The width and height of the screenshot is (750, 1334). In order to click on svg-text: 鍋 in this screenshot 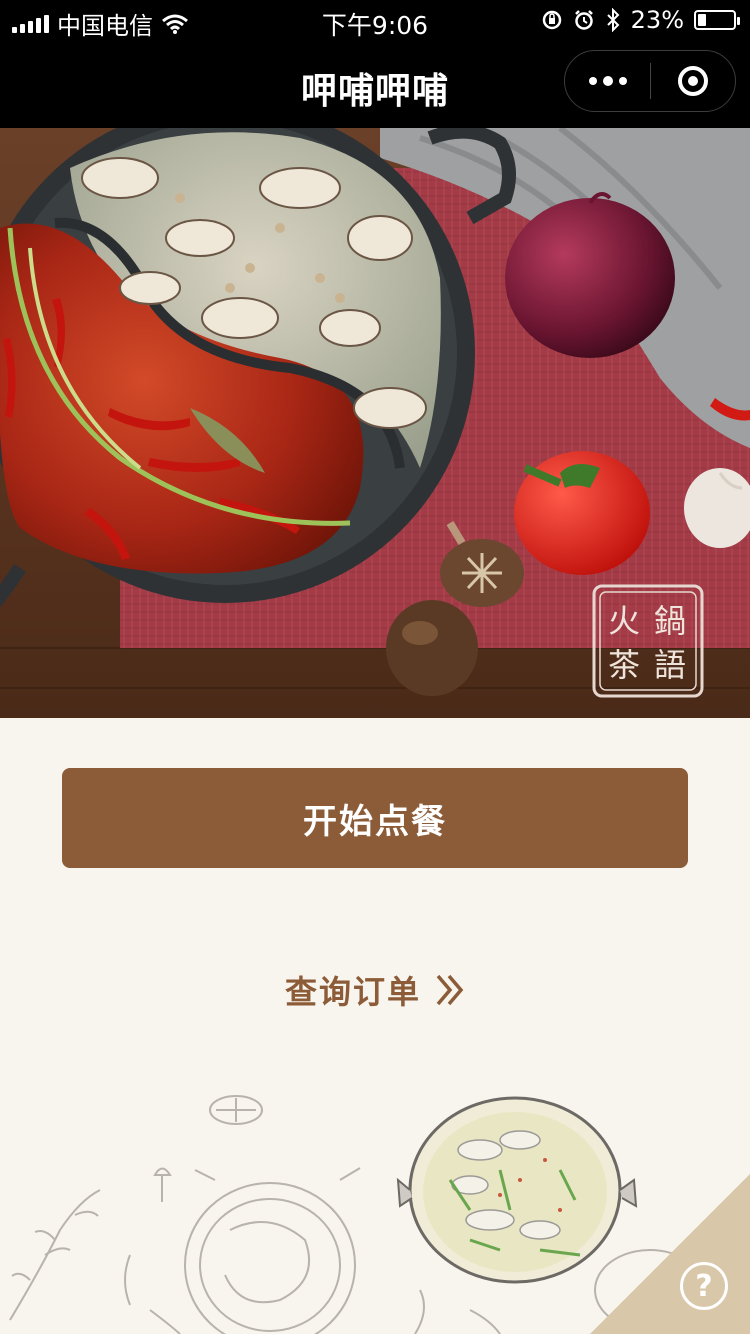, I will do `click(670, 621)`.